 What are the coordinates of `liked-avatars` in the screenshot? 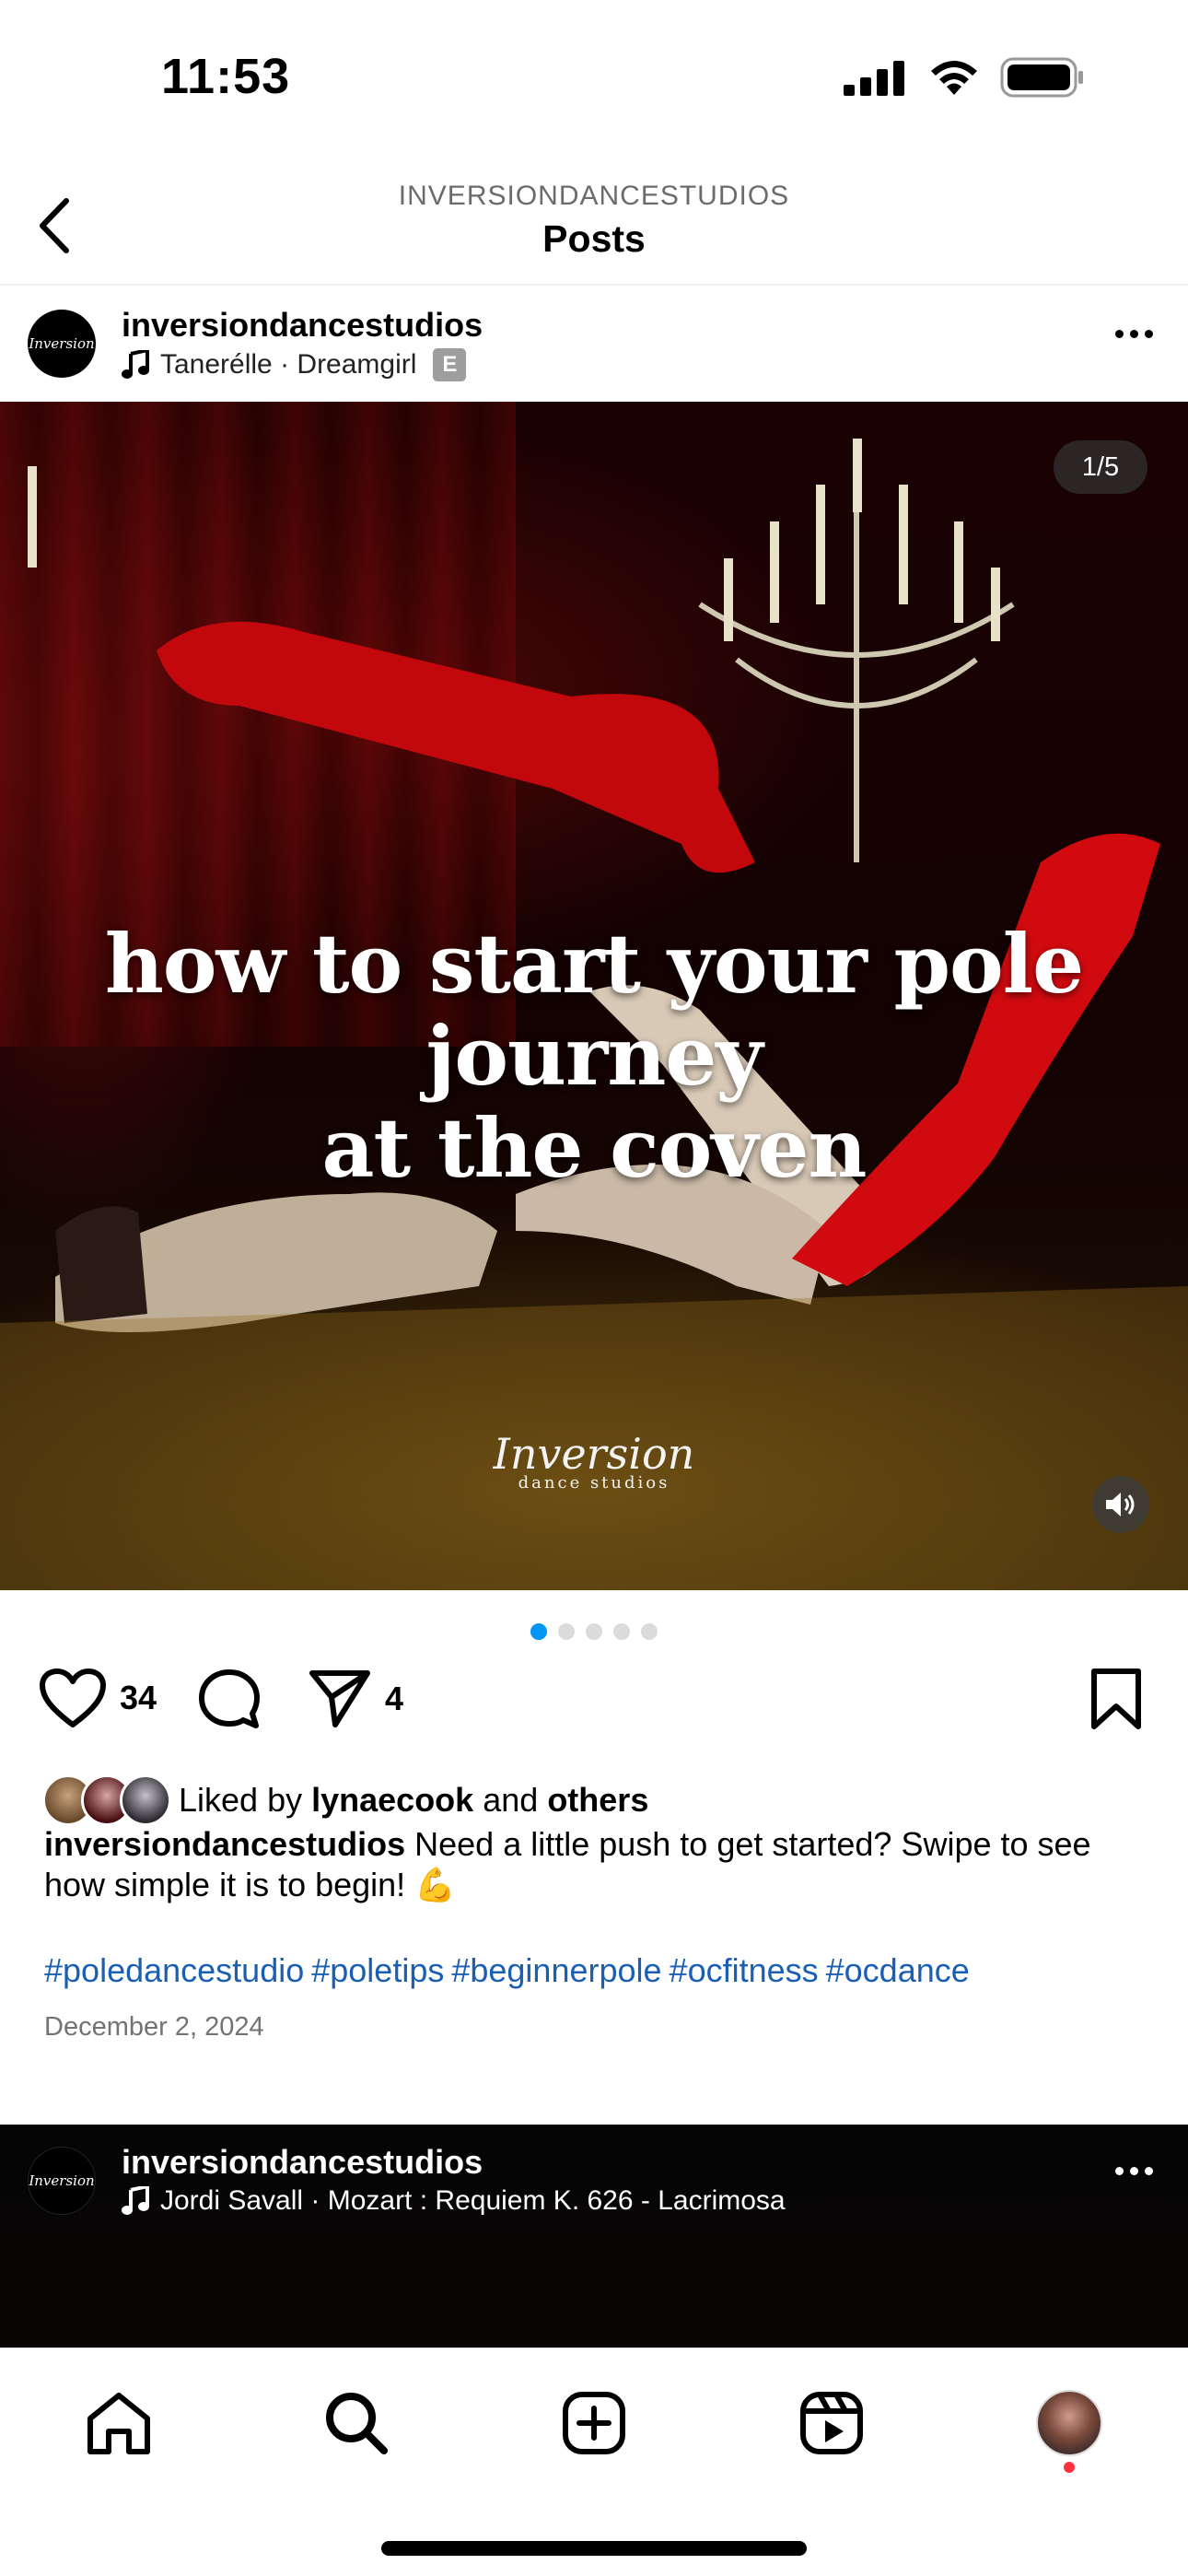 It's located at (106, 1800).